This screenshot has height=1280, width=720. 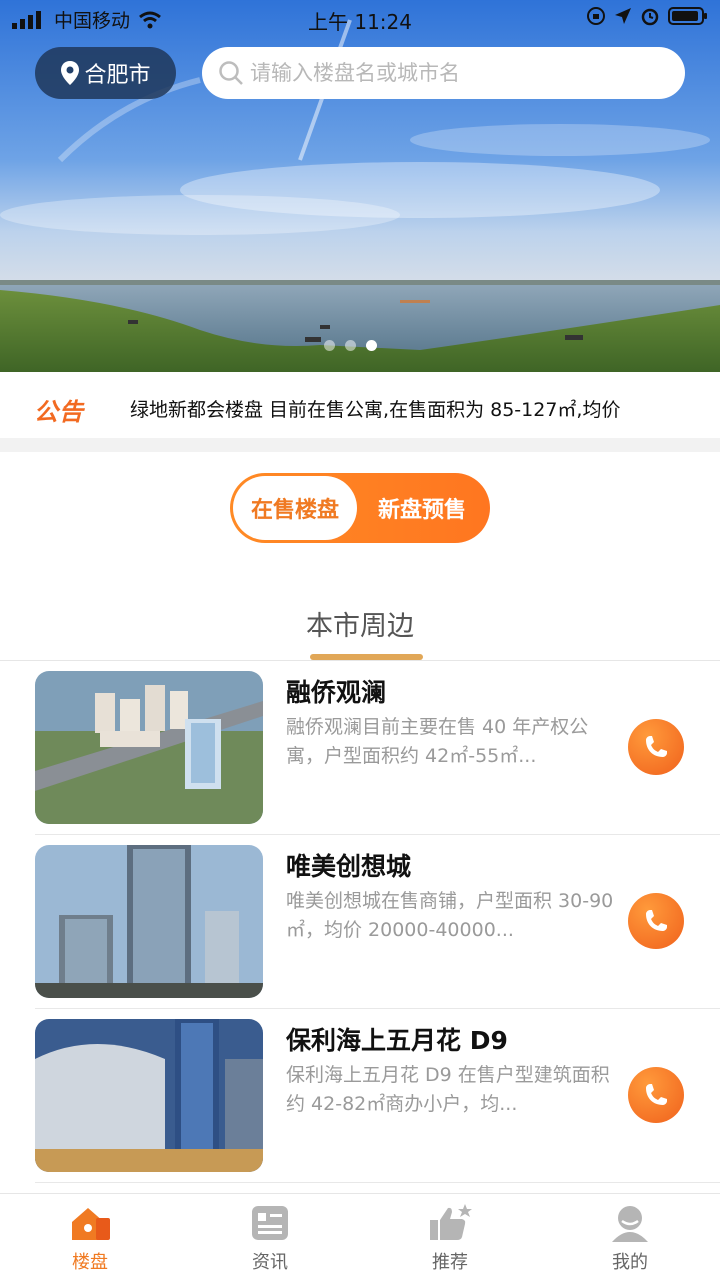 I want to click on tab-profile: 我的, so click(x=630, y=1237).